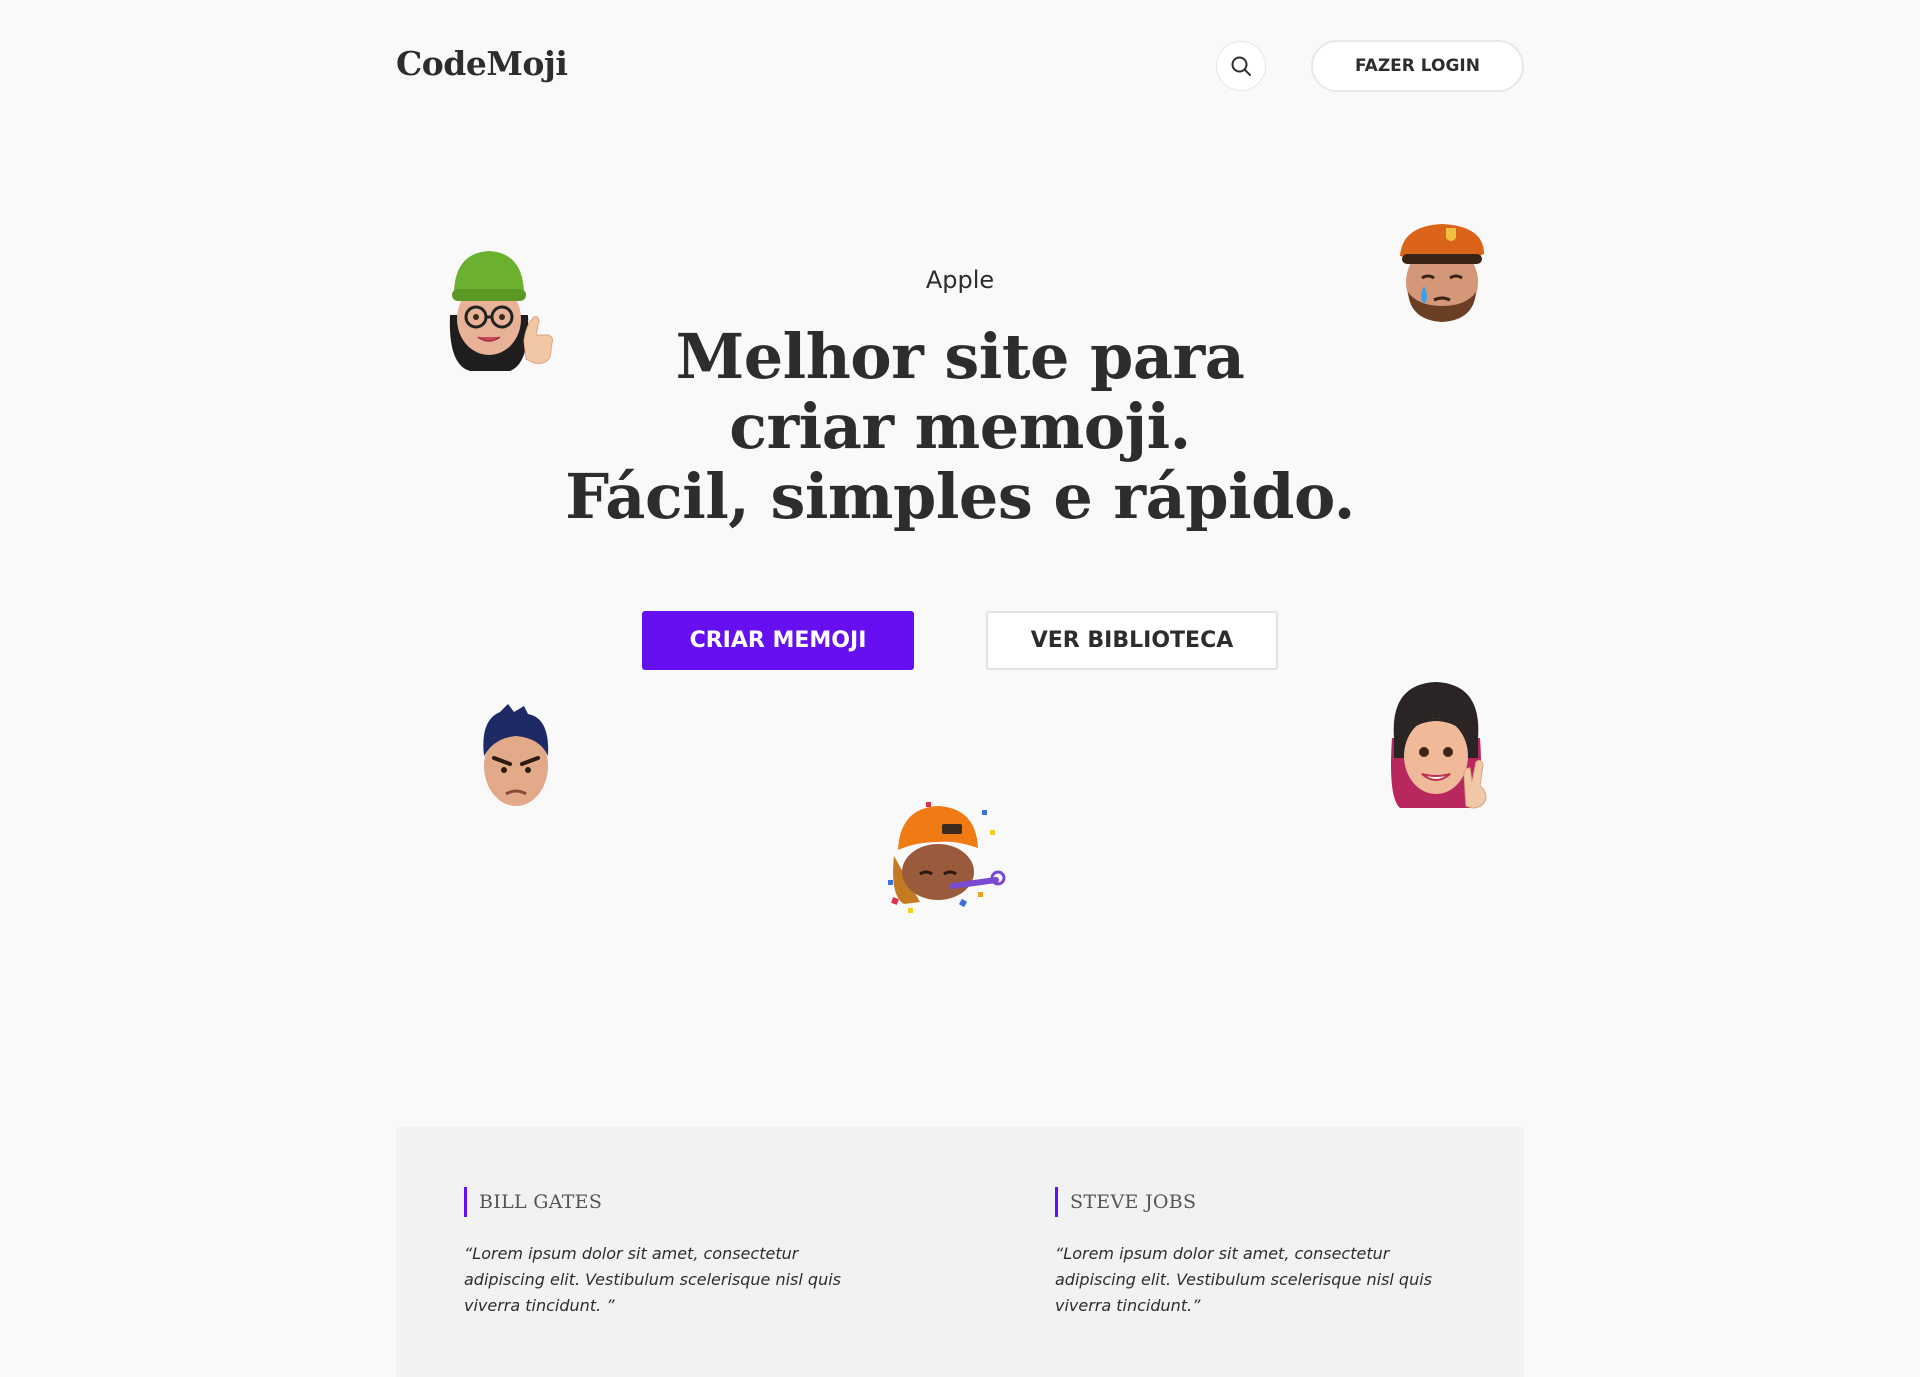 The width and height of the screenshot is (1920, 1377). What do you see at coordinates (674, 1202) in the screenshot?
I see `testimonial-author: BILL GATES` at bounding box center [674, 1202].